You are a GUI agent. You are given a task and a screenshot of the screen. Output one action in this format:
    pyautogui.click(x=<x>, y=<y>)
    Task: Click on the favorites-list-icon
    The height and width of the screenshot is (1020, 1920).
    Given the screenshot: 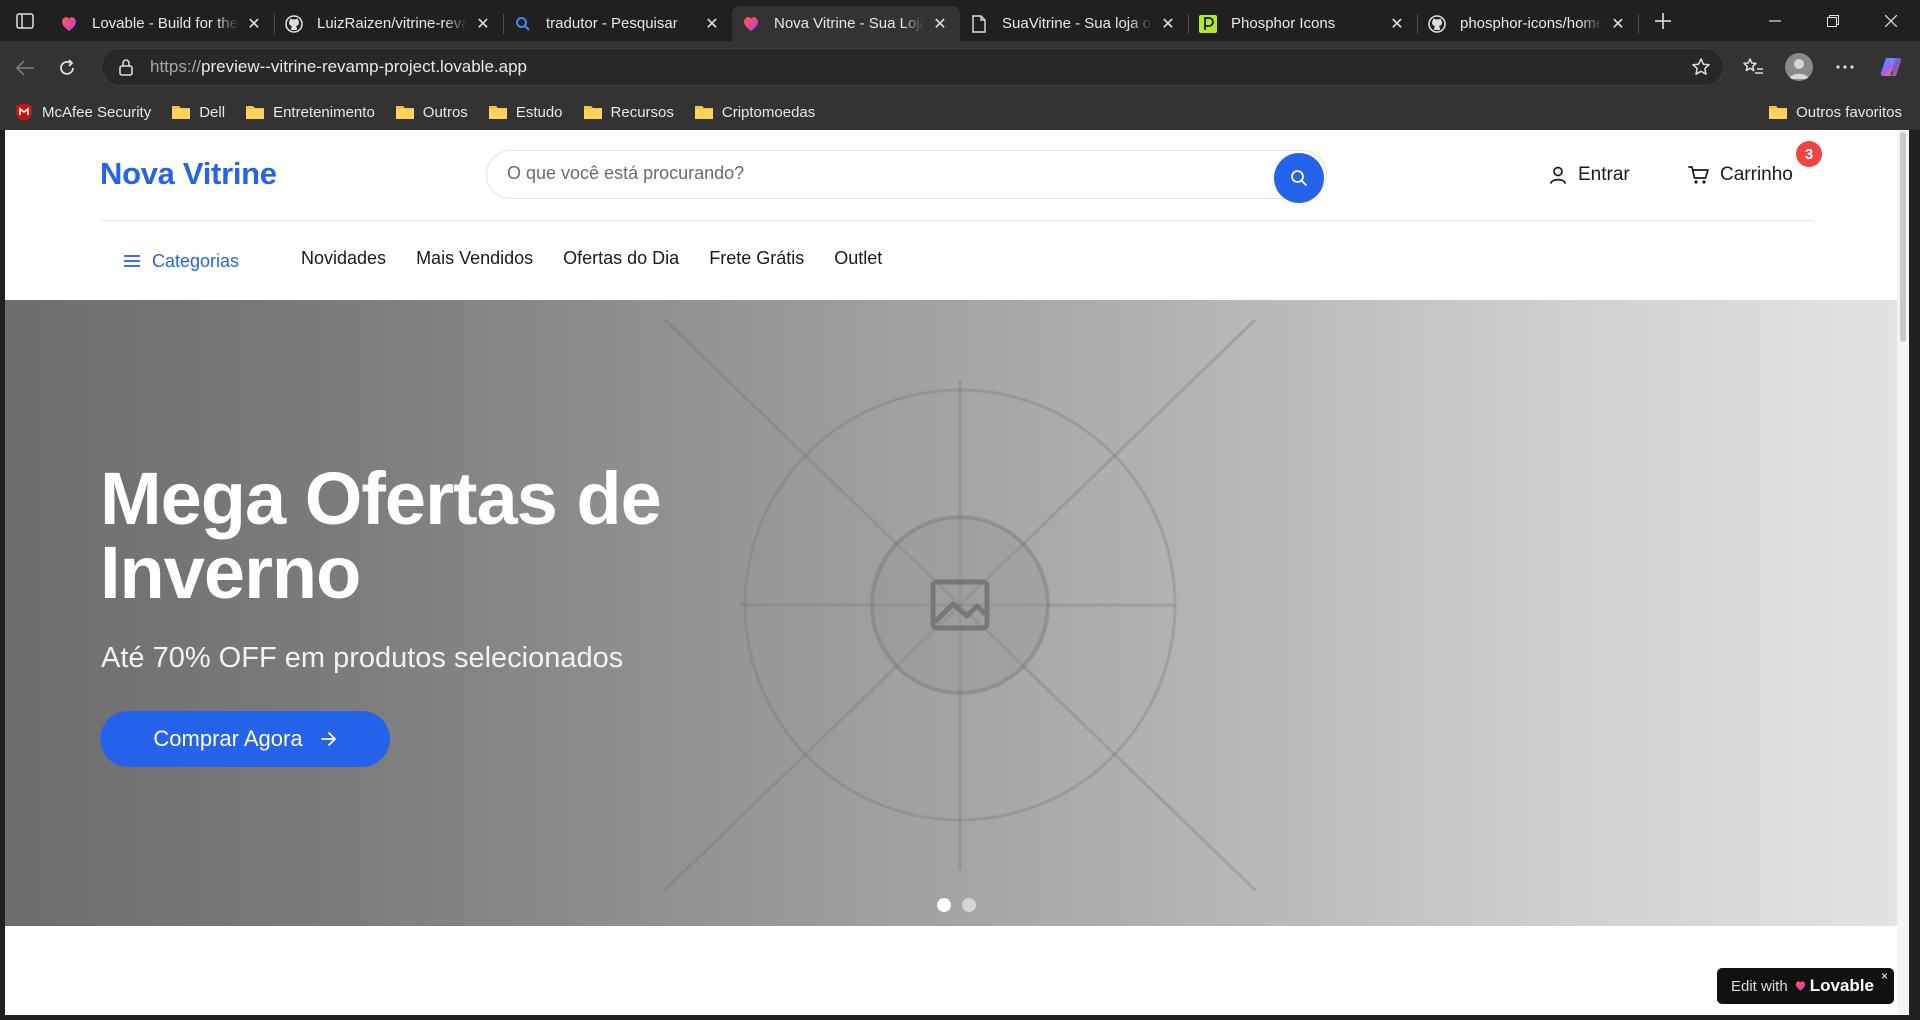 What is the action you would take?
    pyautogui.click(x=1753, y=66)
    